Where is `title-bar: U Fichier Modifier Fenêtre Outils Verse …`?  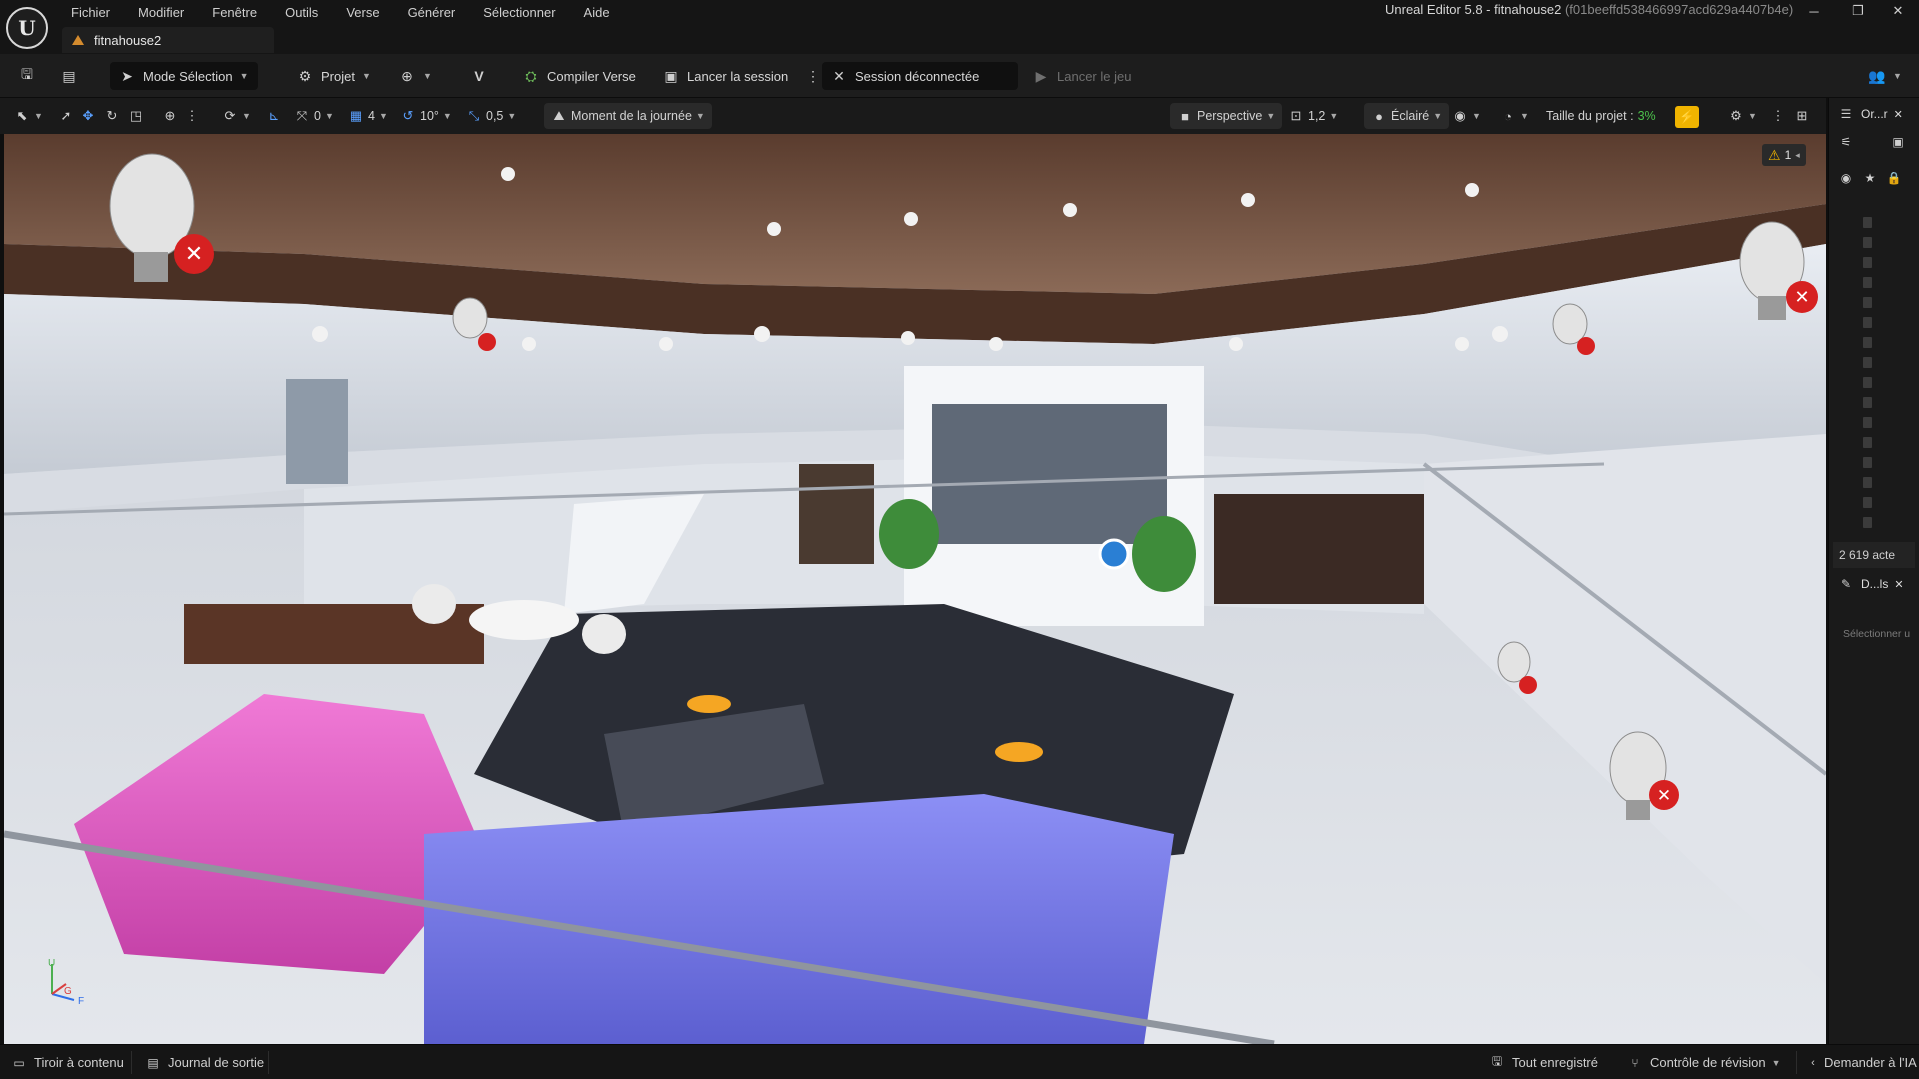
title-bar: U Fichier Modifier Fenêtre Outils Verse … is located at coordinates (959, 27).